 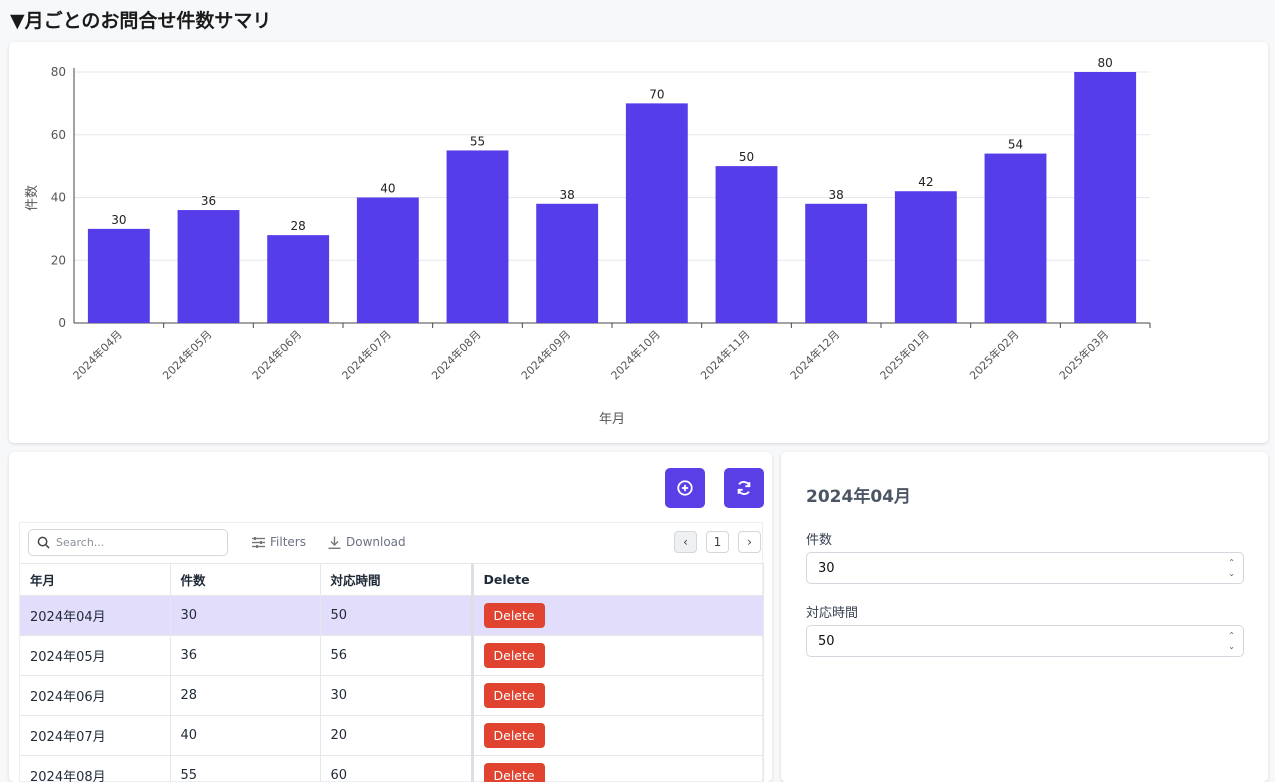 I want to click on count-field: ⌃ ⌄, so click(x=1025, y=568).